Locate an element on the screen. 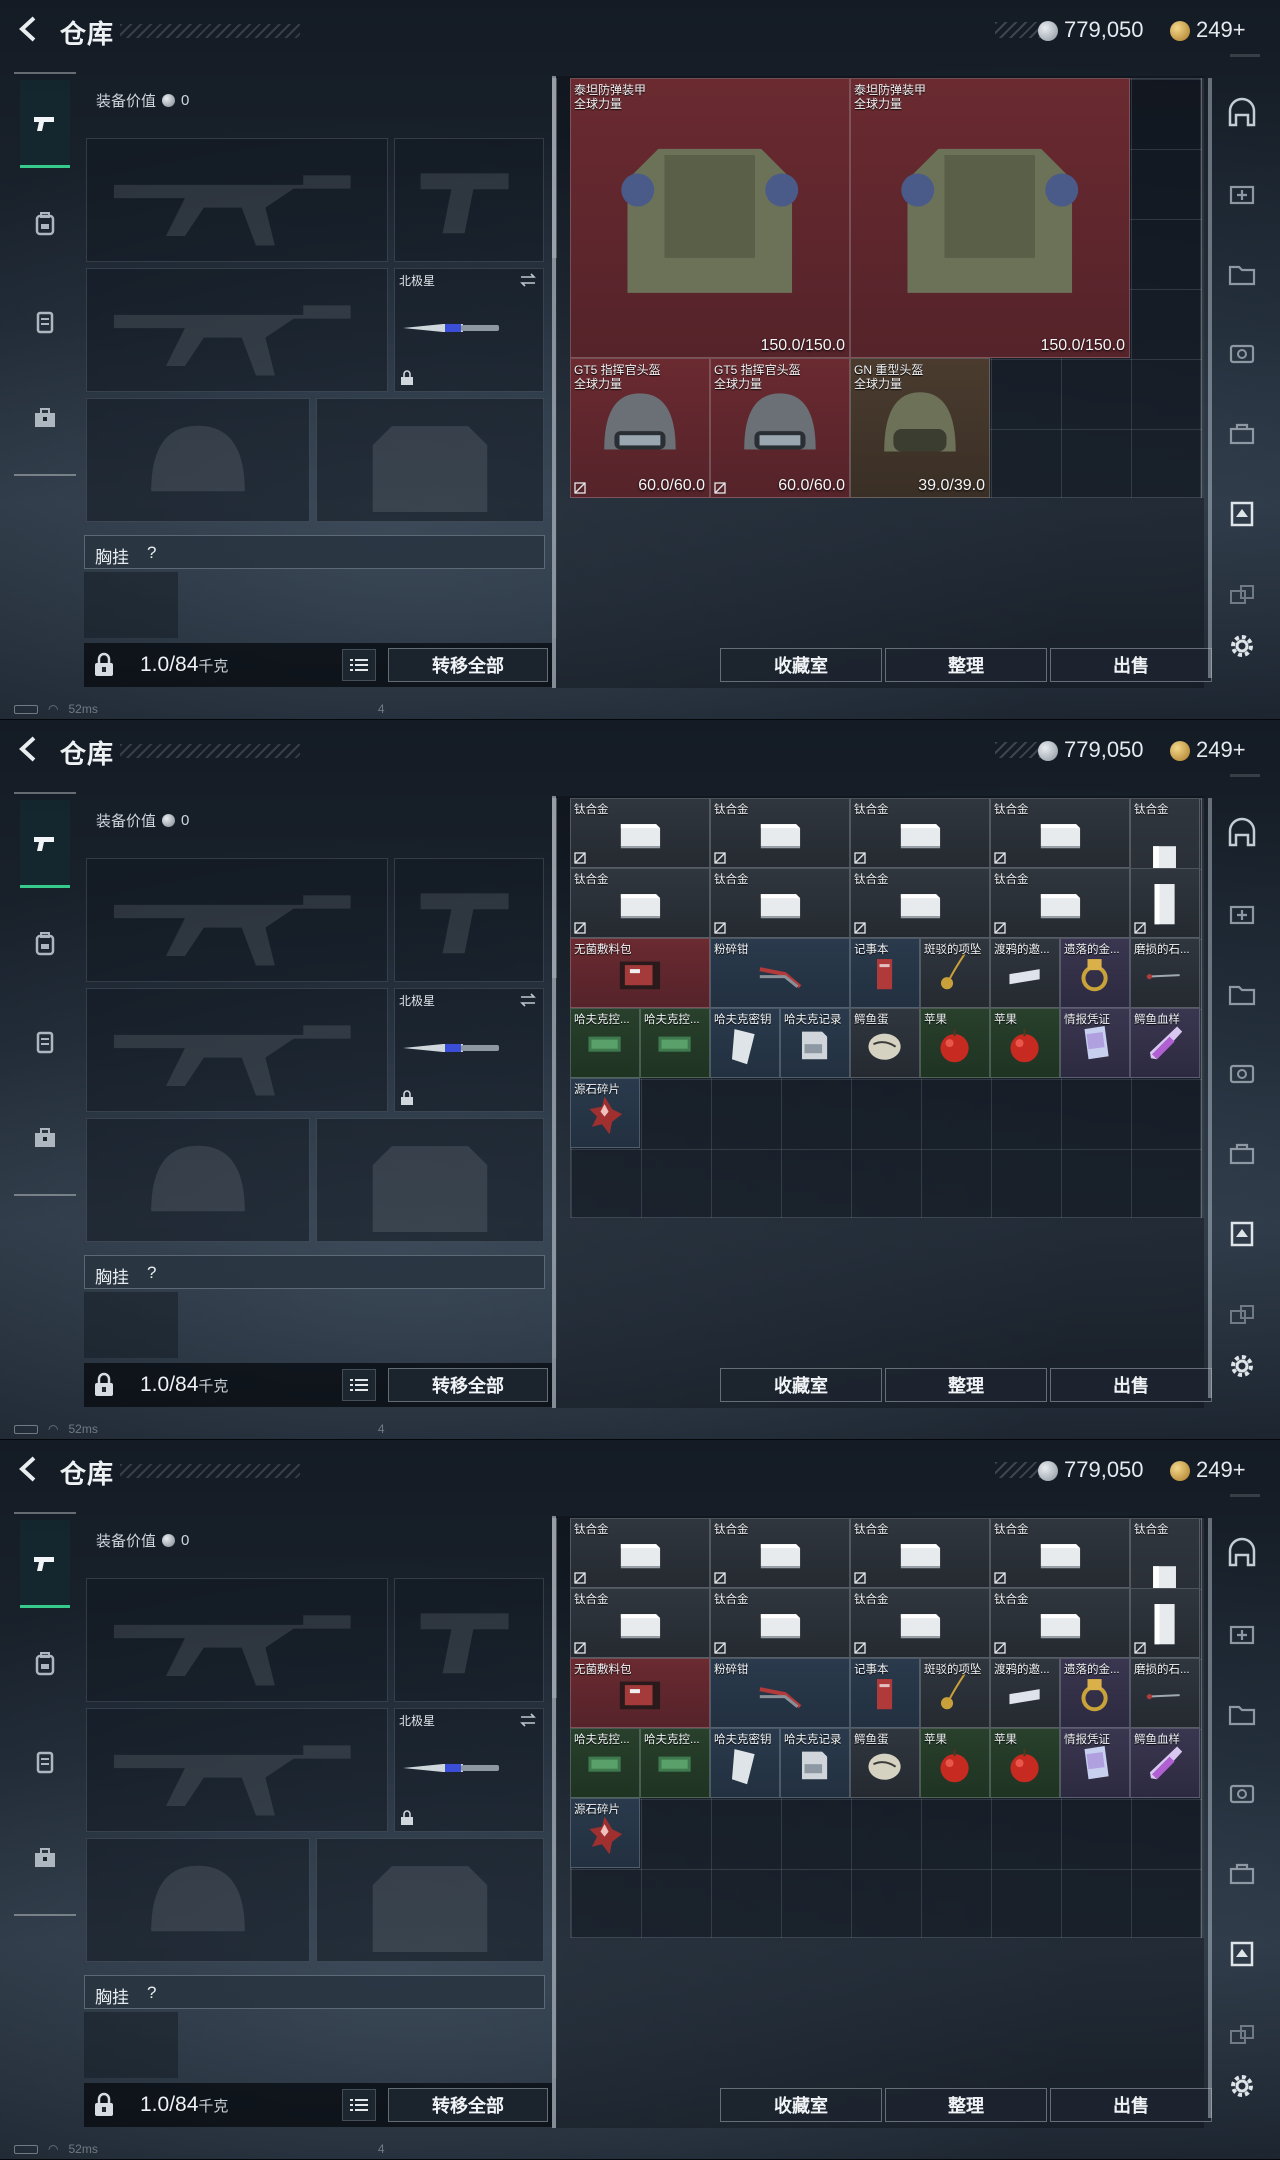 This screenshot has width=1280, height=2160. inventory-item: 哈夫克密钥 is located at coordinates (745, 1043).